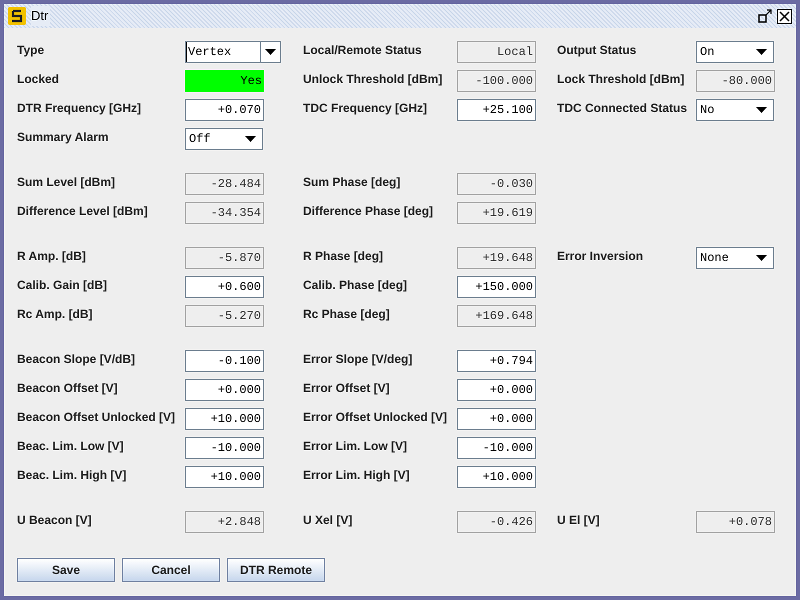 This screenshot has height=600, width=800. I want to click on dropdown: None, so click(735, 257).